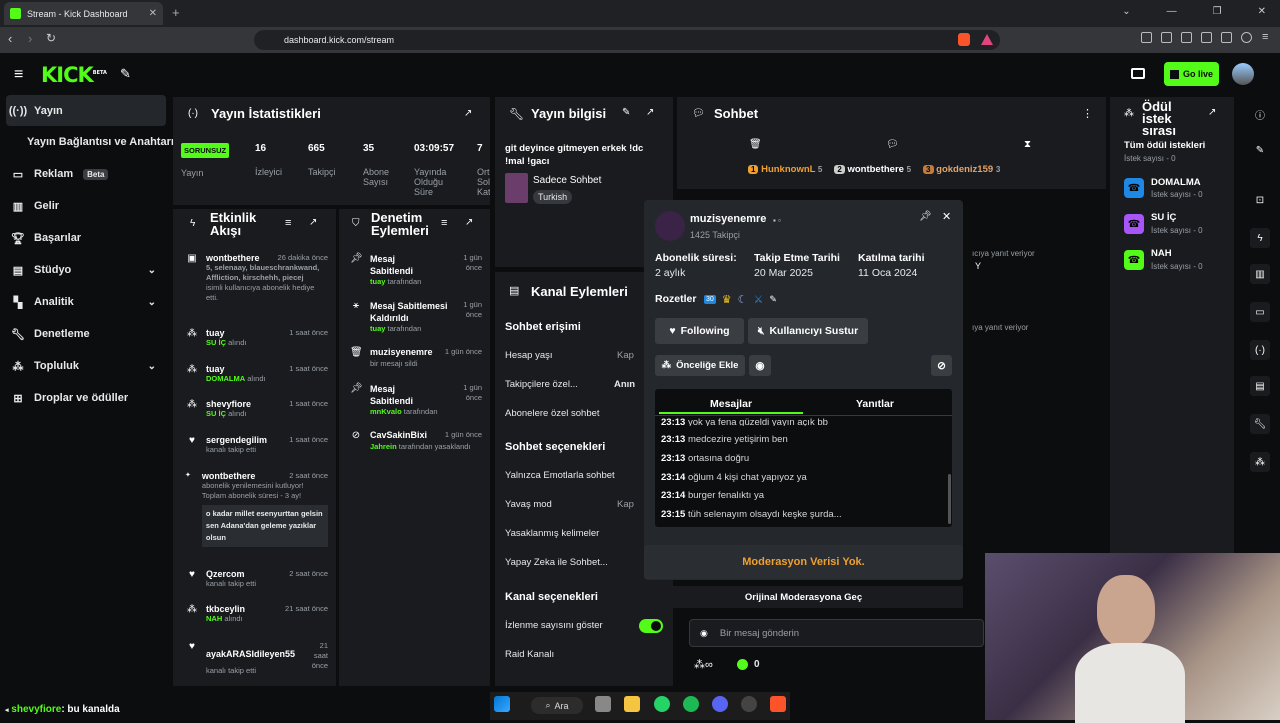 This screenshot has width=1280, height=723. What do you see at coordinates (86, 174) in the screenshot?
I see `sidebar-item-reklam: ▭ Reklam Beta` at bounding box center [86, 174].